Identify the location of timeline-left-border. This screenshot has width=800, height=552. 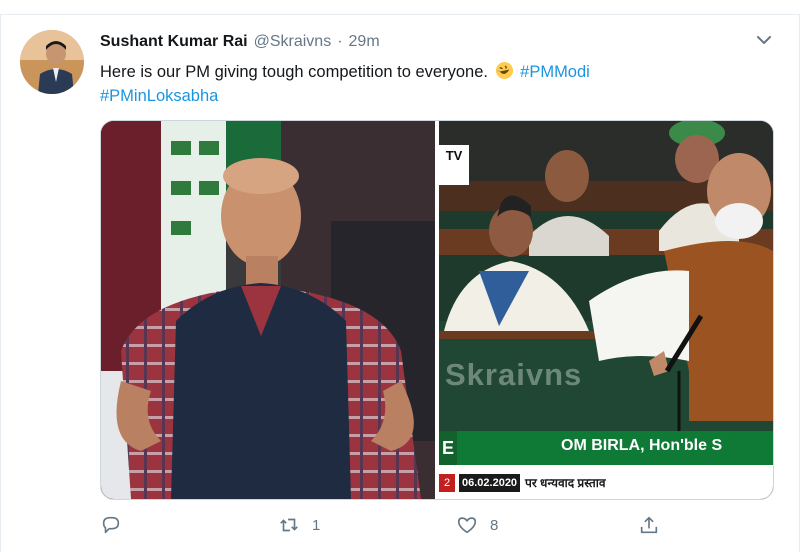
(0, 283).